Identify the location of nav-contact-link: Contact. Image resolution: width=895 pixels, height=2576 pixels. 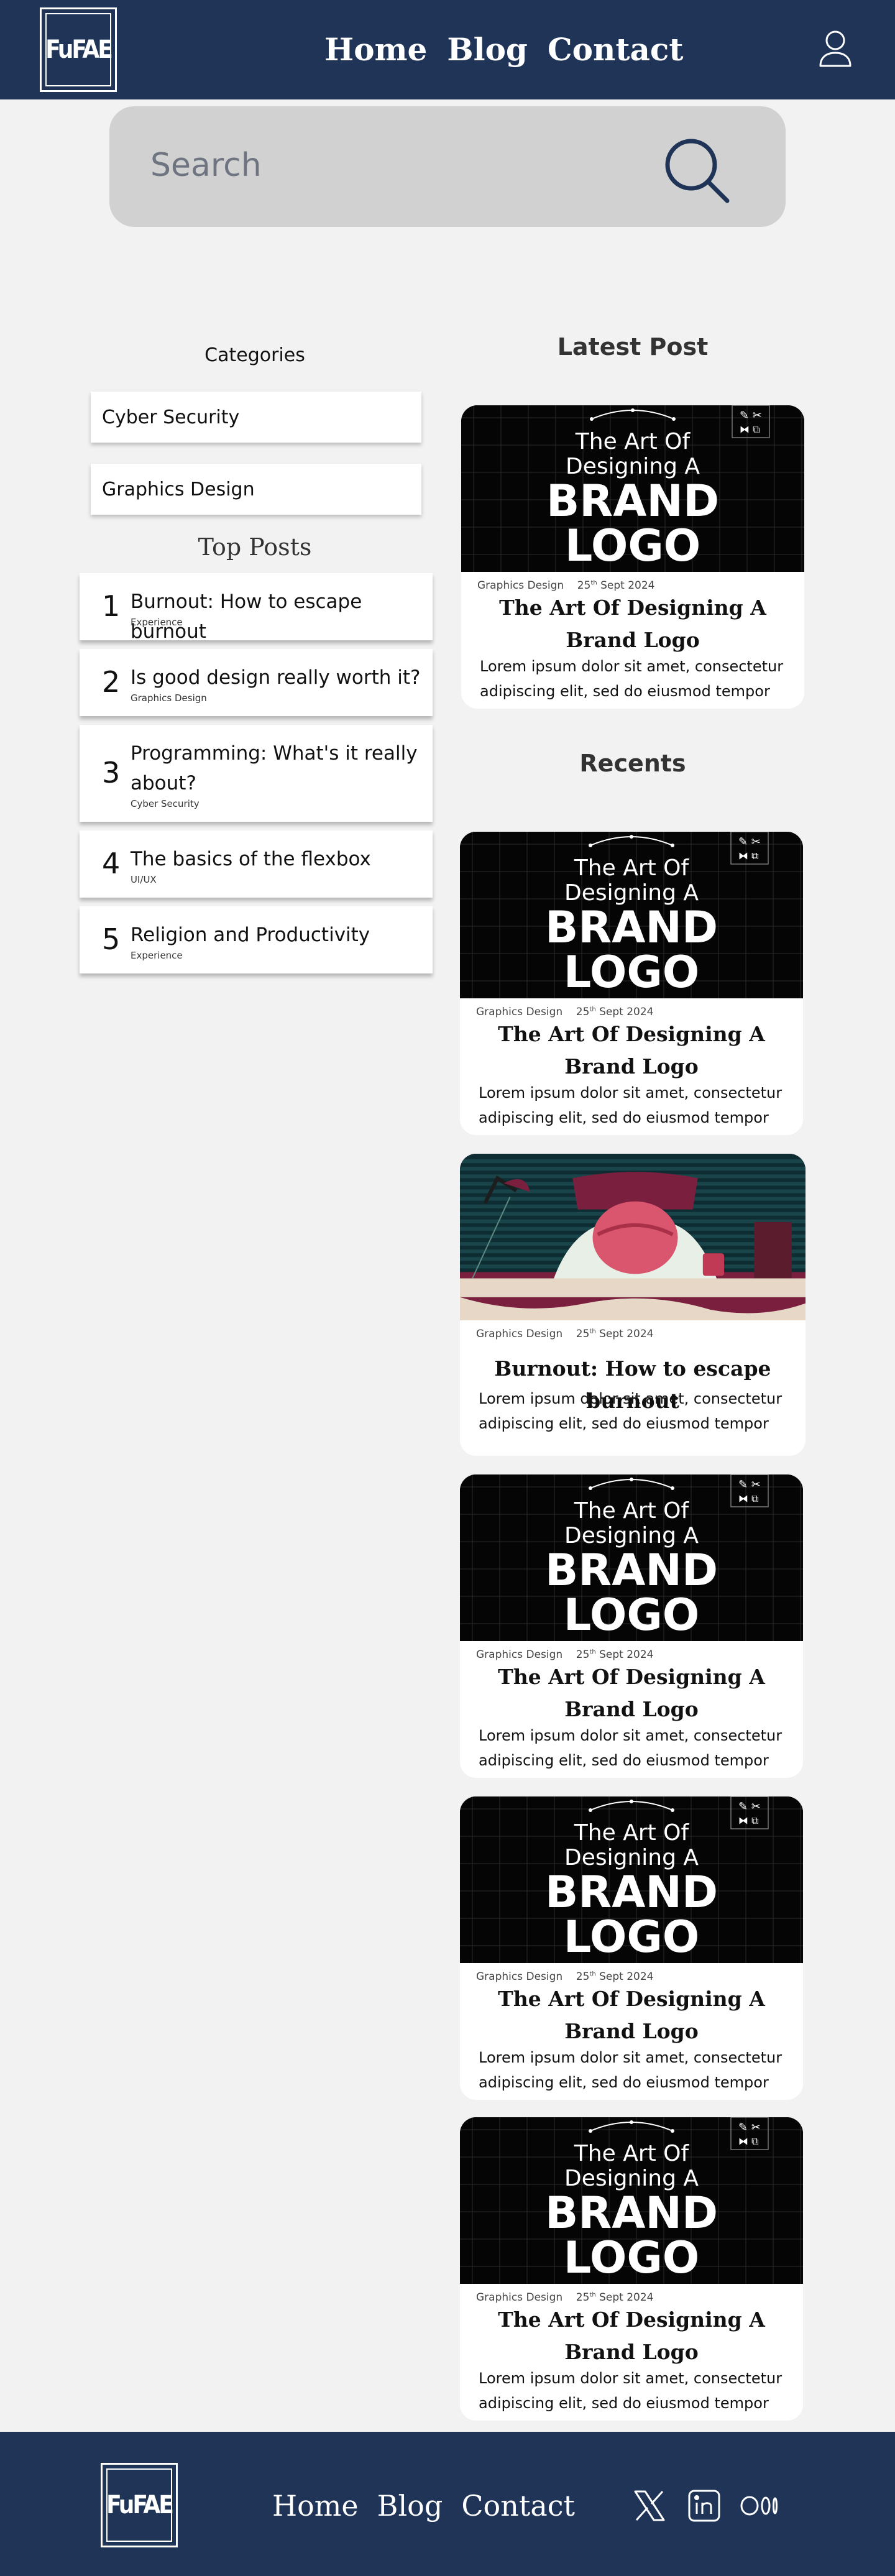
(616, 49).